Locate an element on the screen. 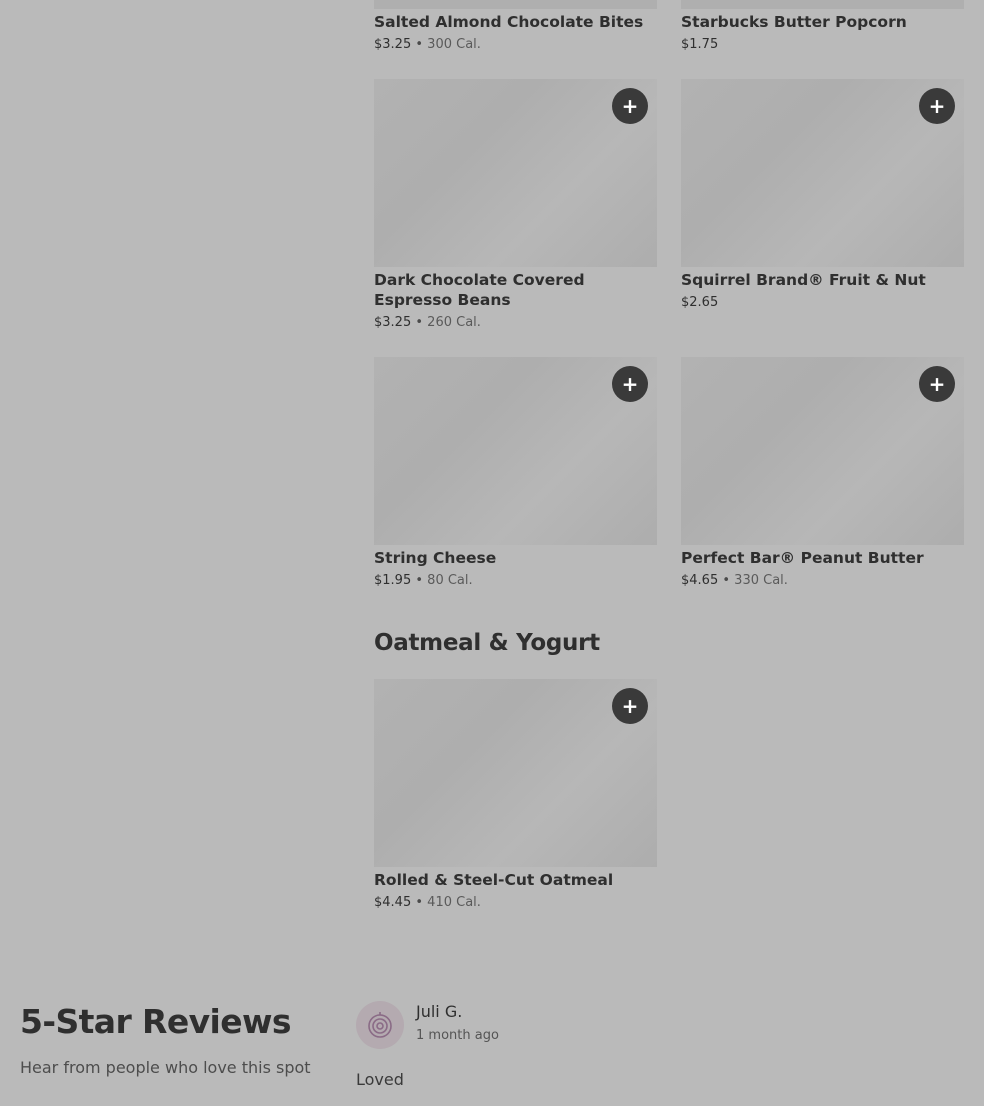  item-price: $2.65 is located at coordinates (700, 302).